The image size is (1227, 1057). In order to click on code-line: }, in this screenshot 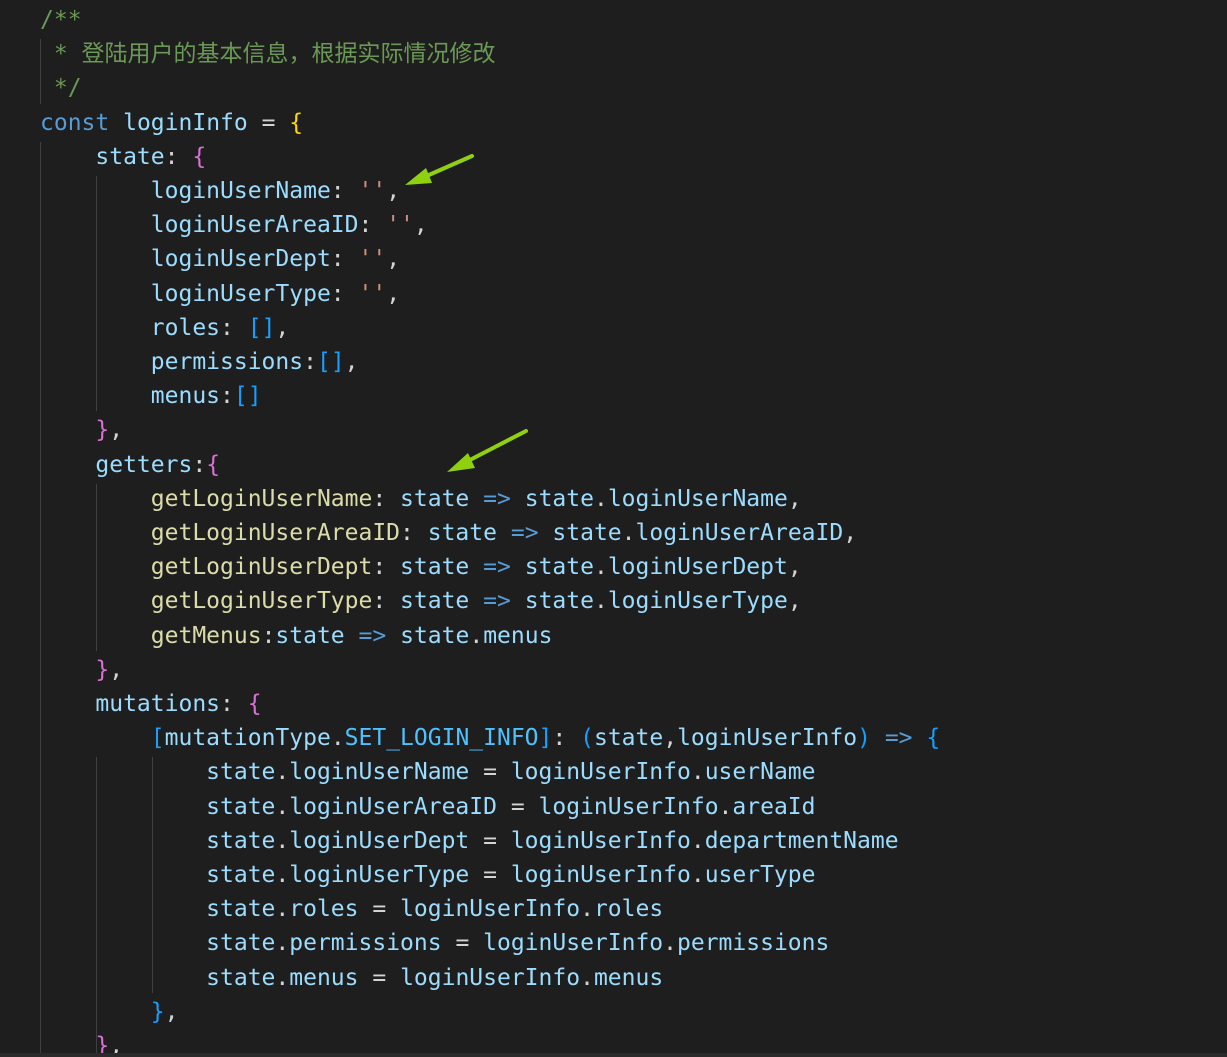, I will do `click(81, 430)`.